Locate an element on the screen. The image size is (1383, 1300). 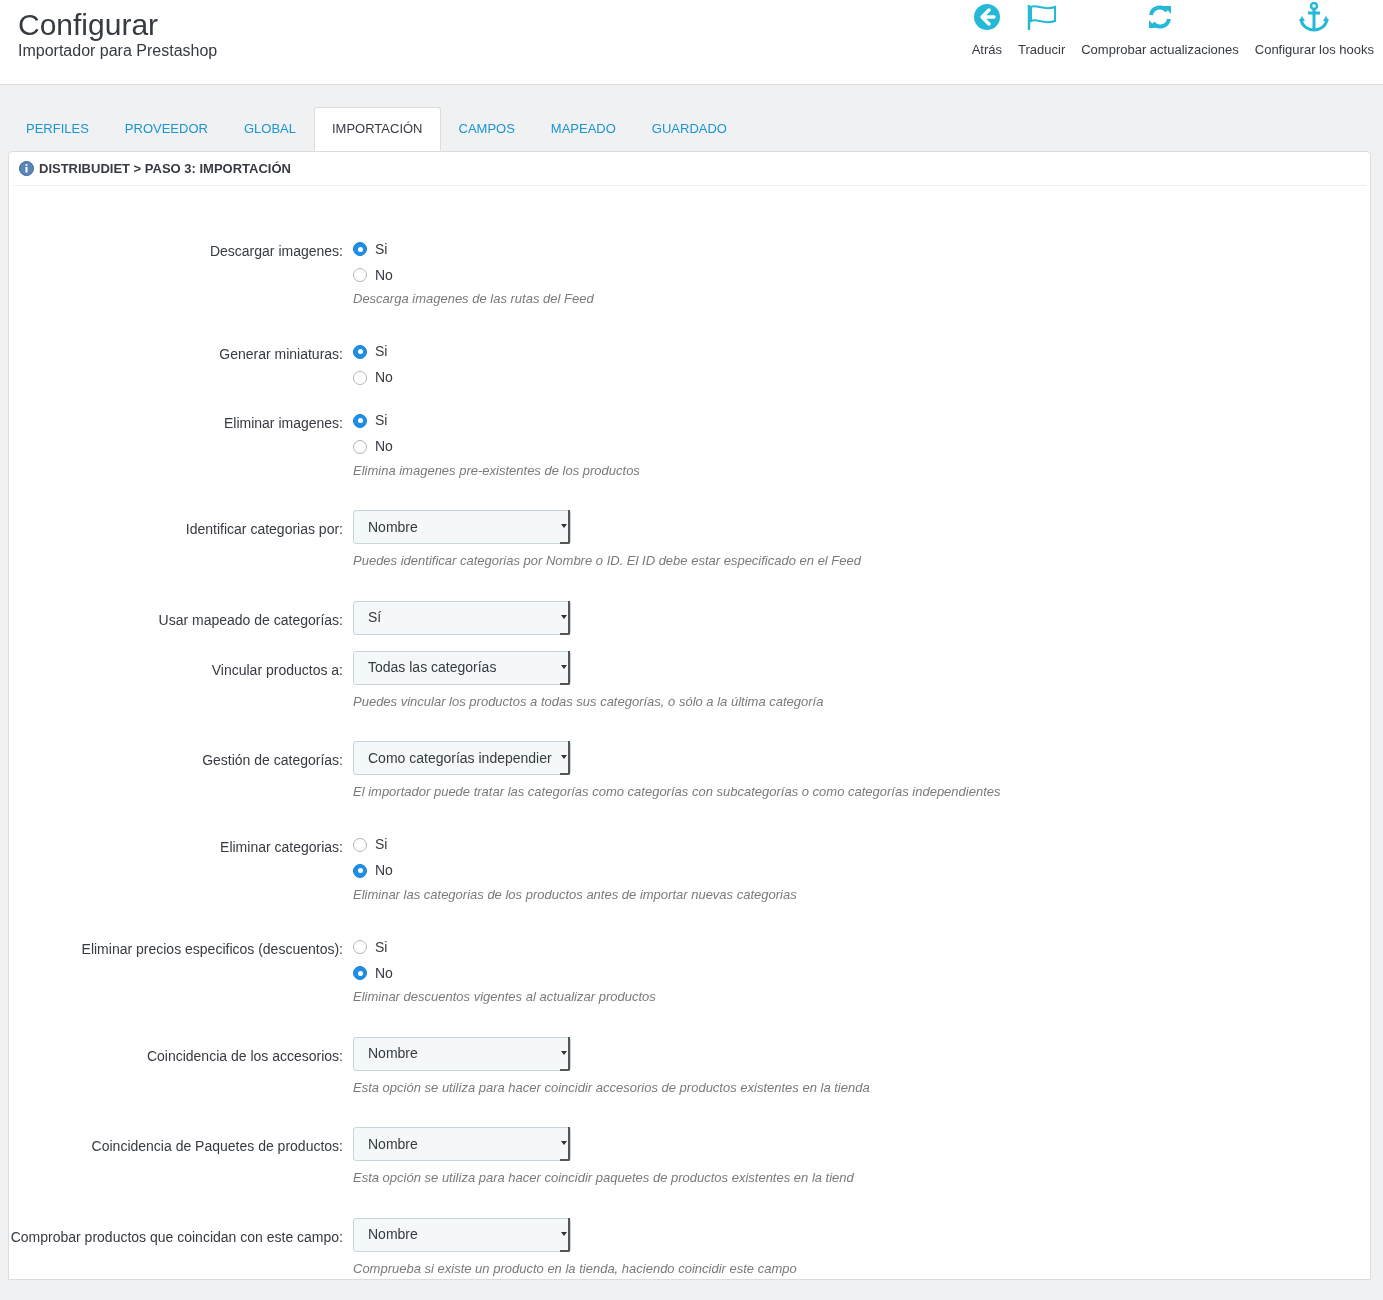
help-text: Eliminar las categorias de los productos antes de importar nuevas categorias is located at coordinates (575, 894).